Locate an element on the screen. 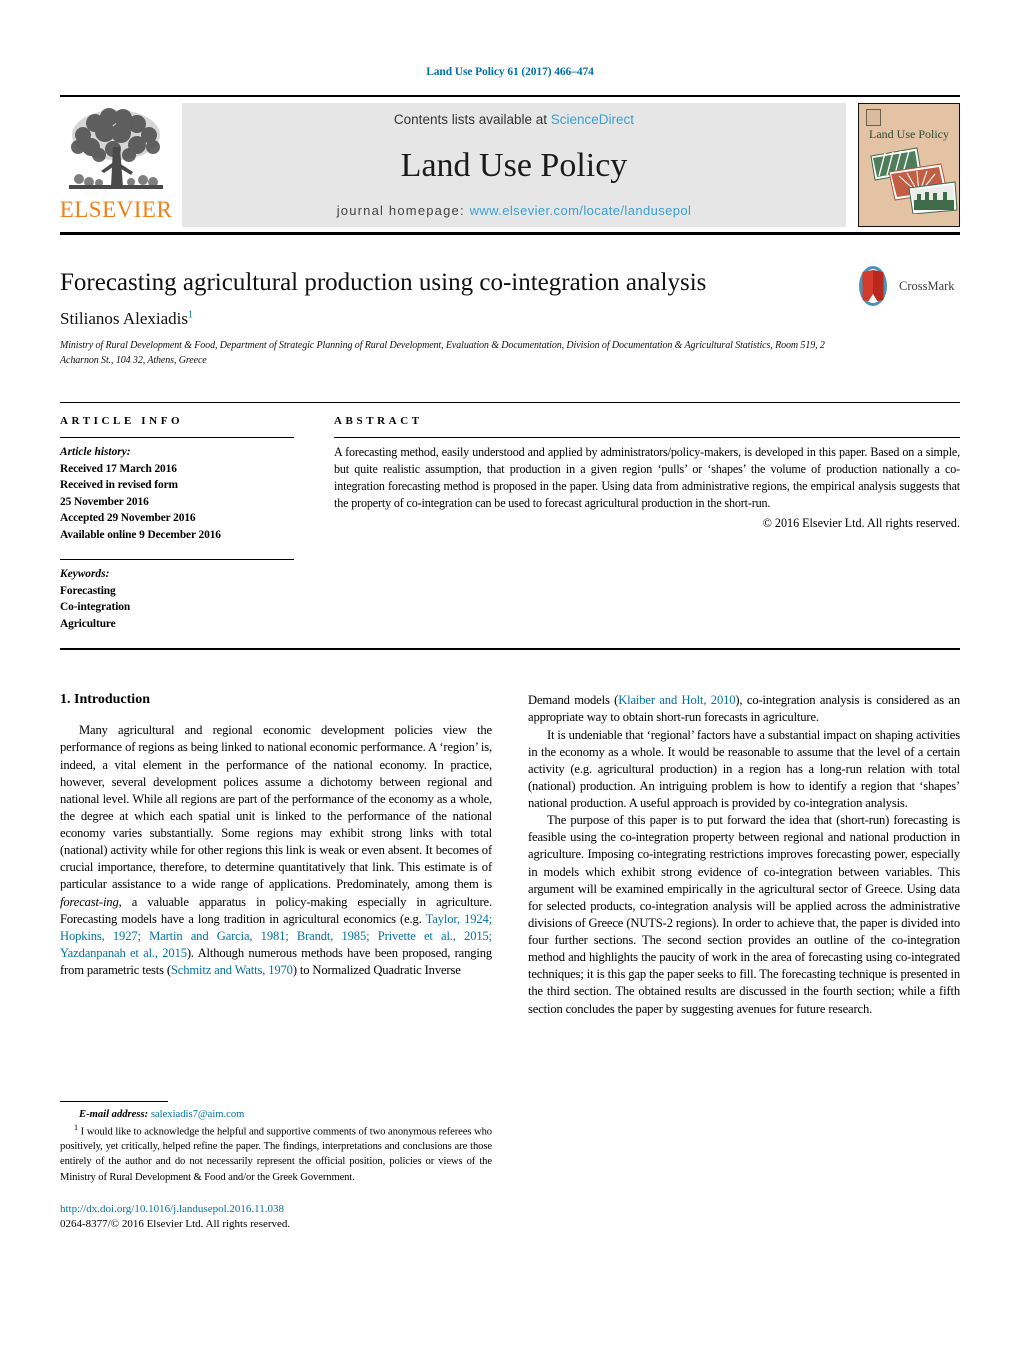  running-head: Land Use Policy 61 (2017) 466–474 is located at coordinates (510, 72).